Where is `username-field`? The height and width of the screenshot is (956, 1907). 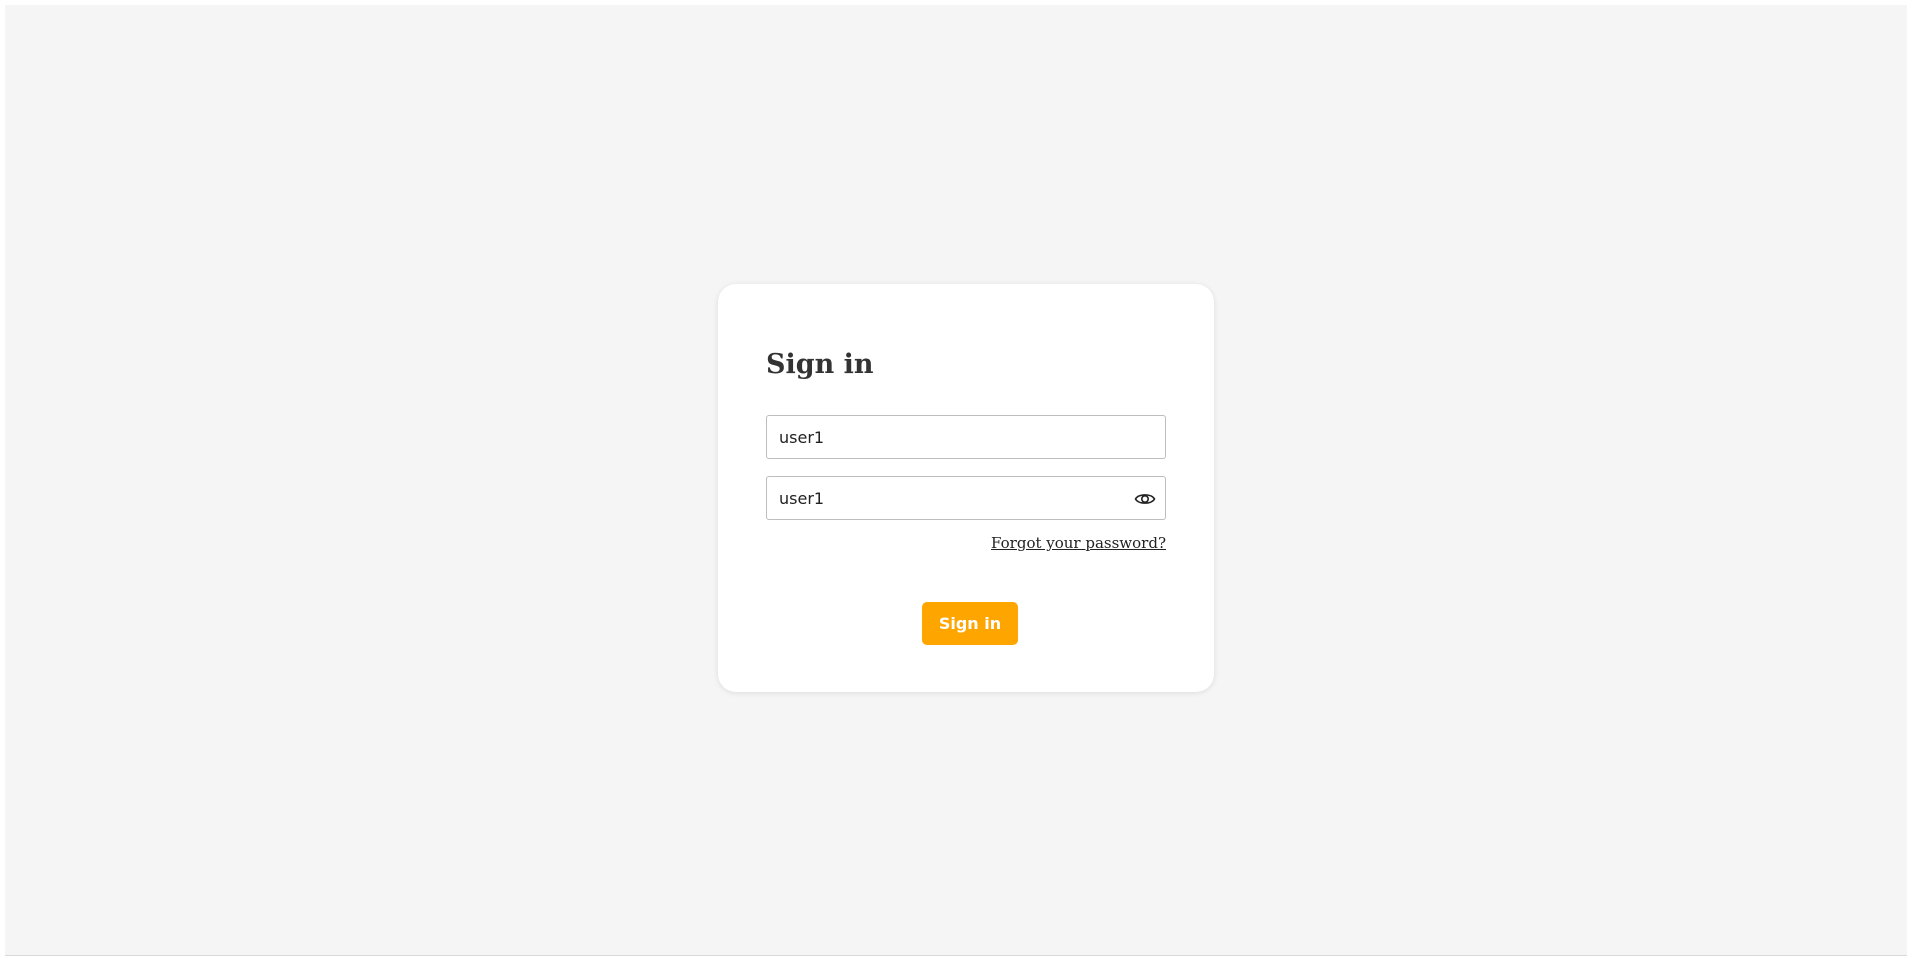 username-field is located at coordinates (966, 437).